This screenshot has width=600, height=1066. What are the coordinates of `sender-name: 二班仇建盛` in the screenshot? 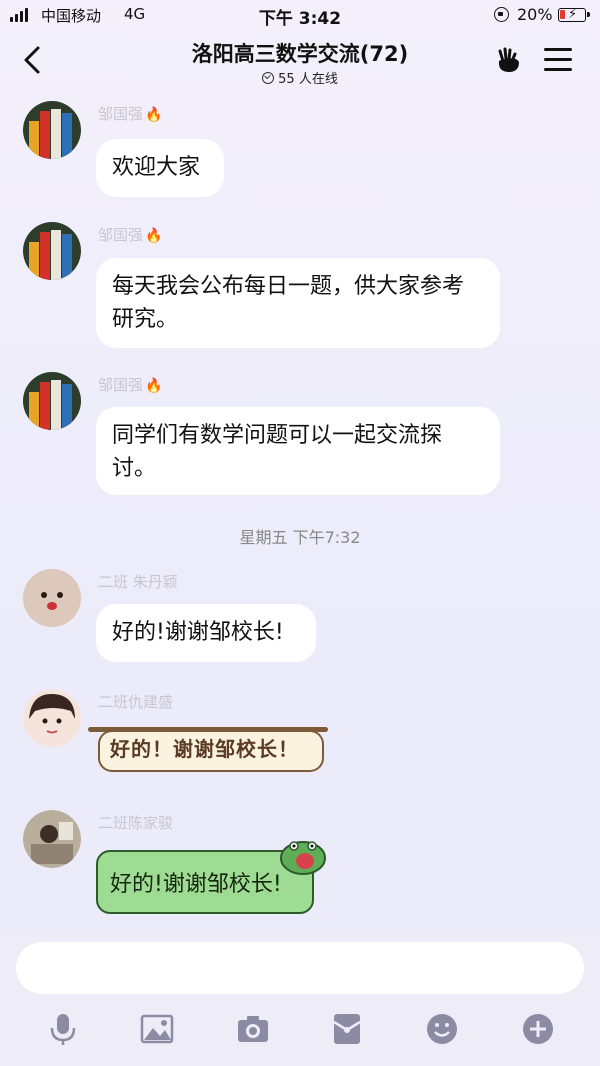 It's located at (136, 702).